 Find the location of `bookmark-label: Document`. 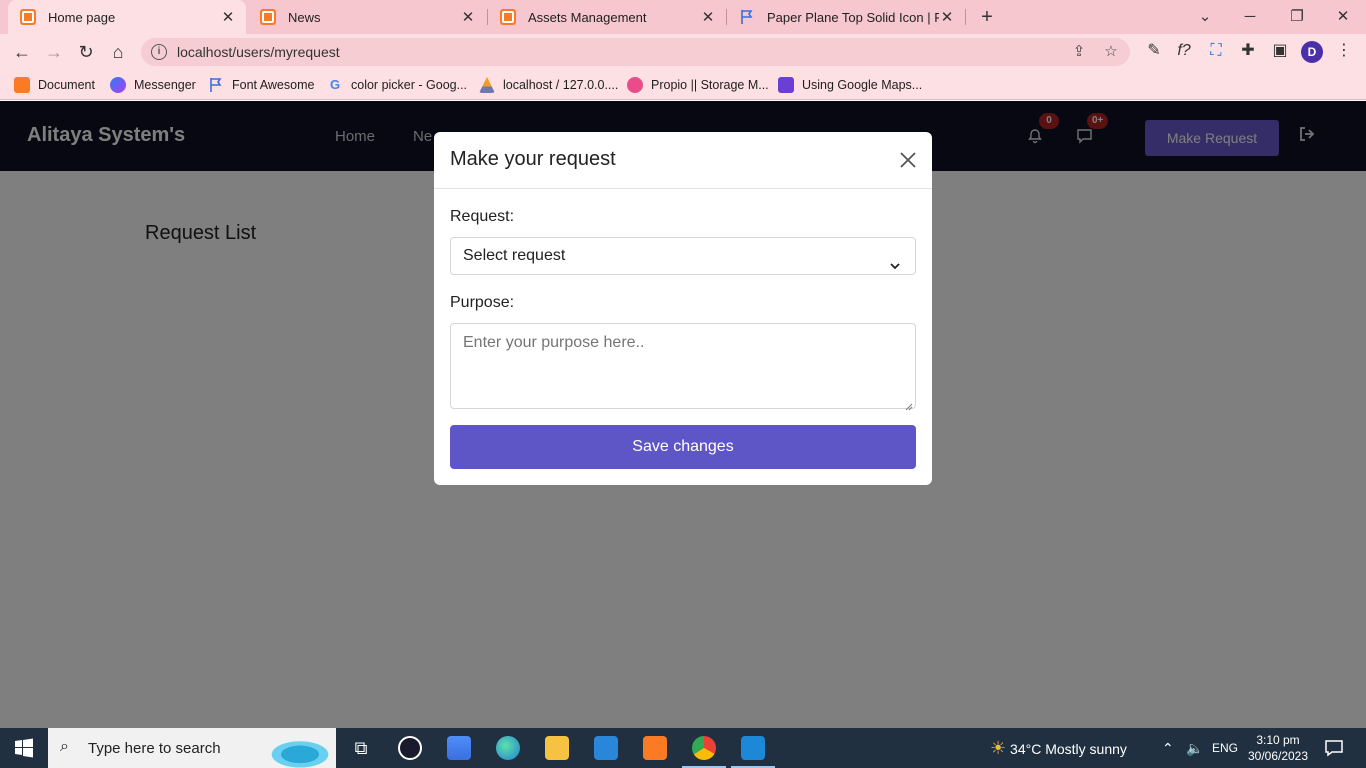

bookmark-label: Document is located at coordinates (66, 85).